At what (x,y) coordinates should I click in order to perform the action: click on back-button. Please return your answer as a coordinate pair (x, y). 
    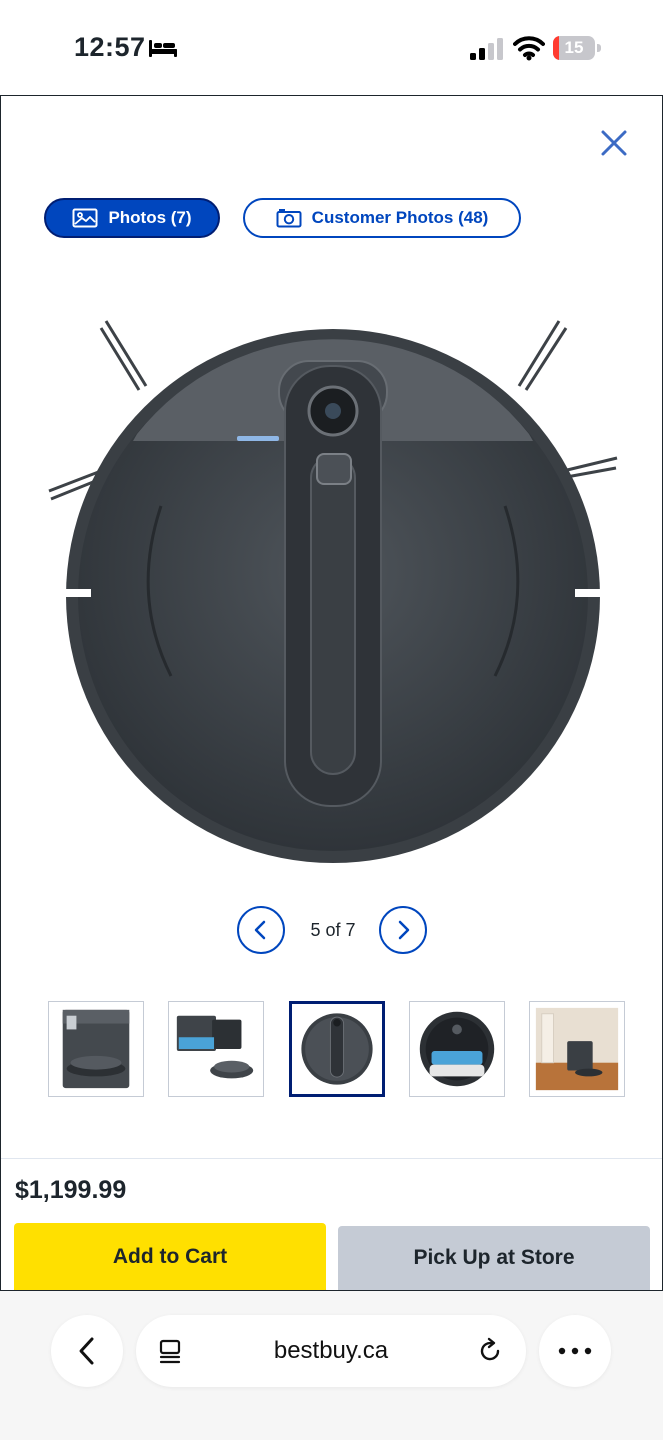
    Looking at the image, I should click on (87, 1351).